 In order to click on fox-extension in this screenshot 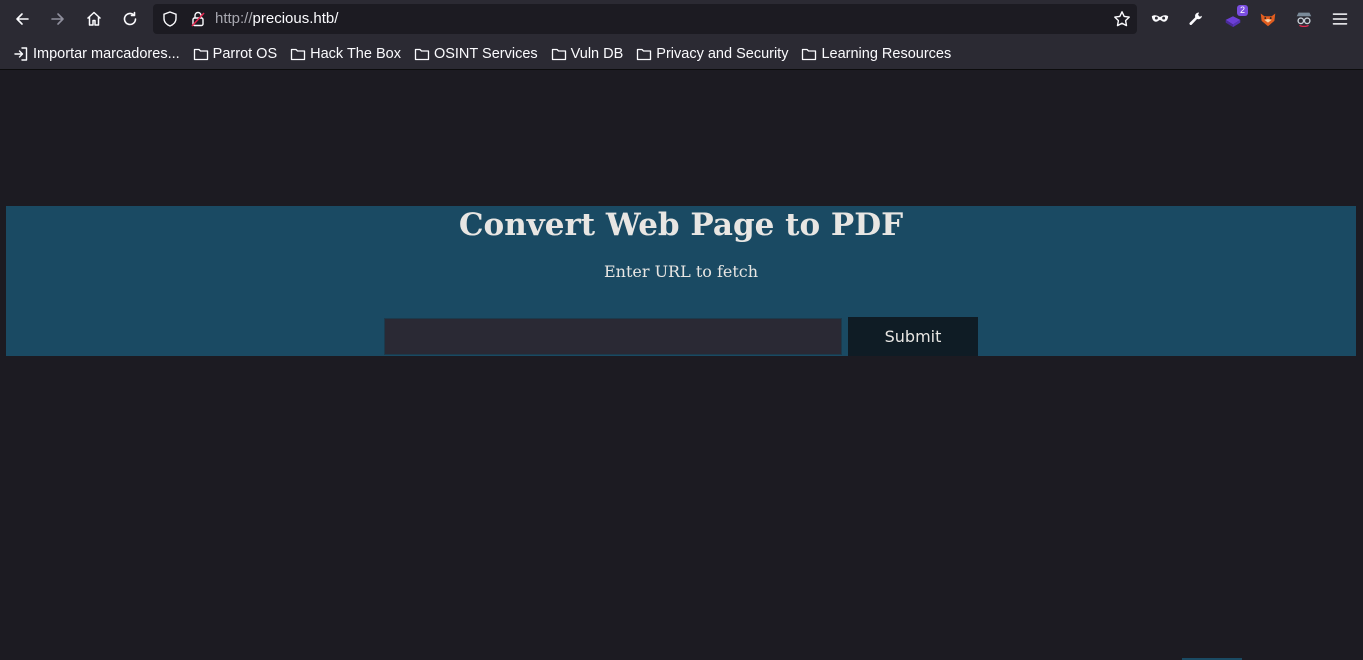, I will do `click(1268, 19)`.